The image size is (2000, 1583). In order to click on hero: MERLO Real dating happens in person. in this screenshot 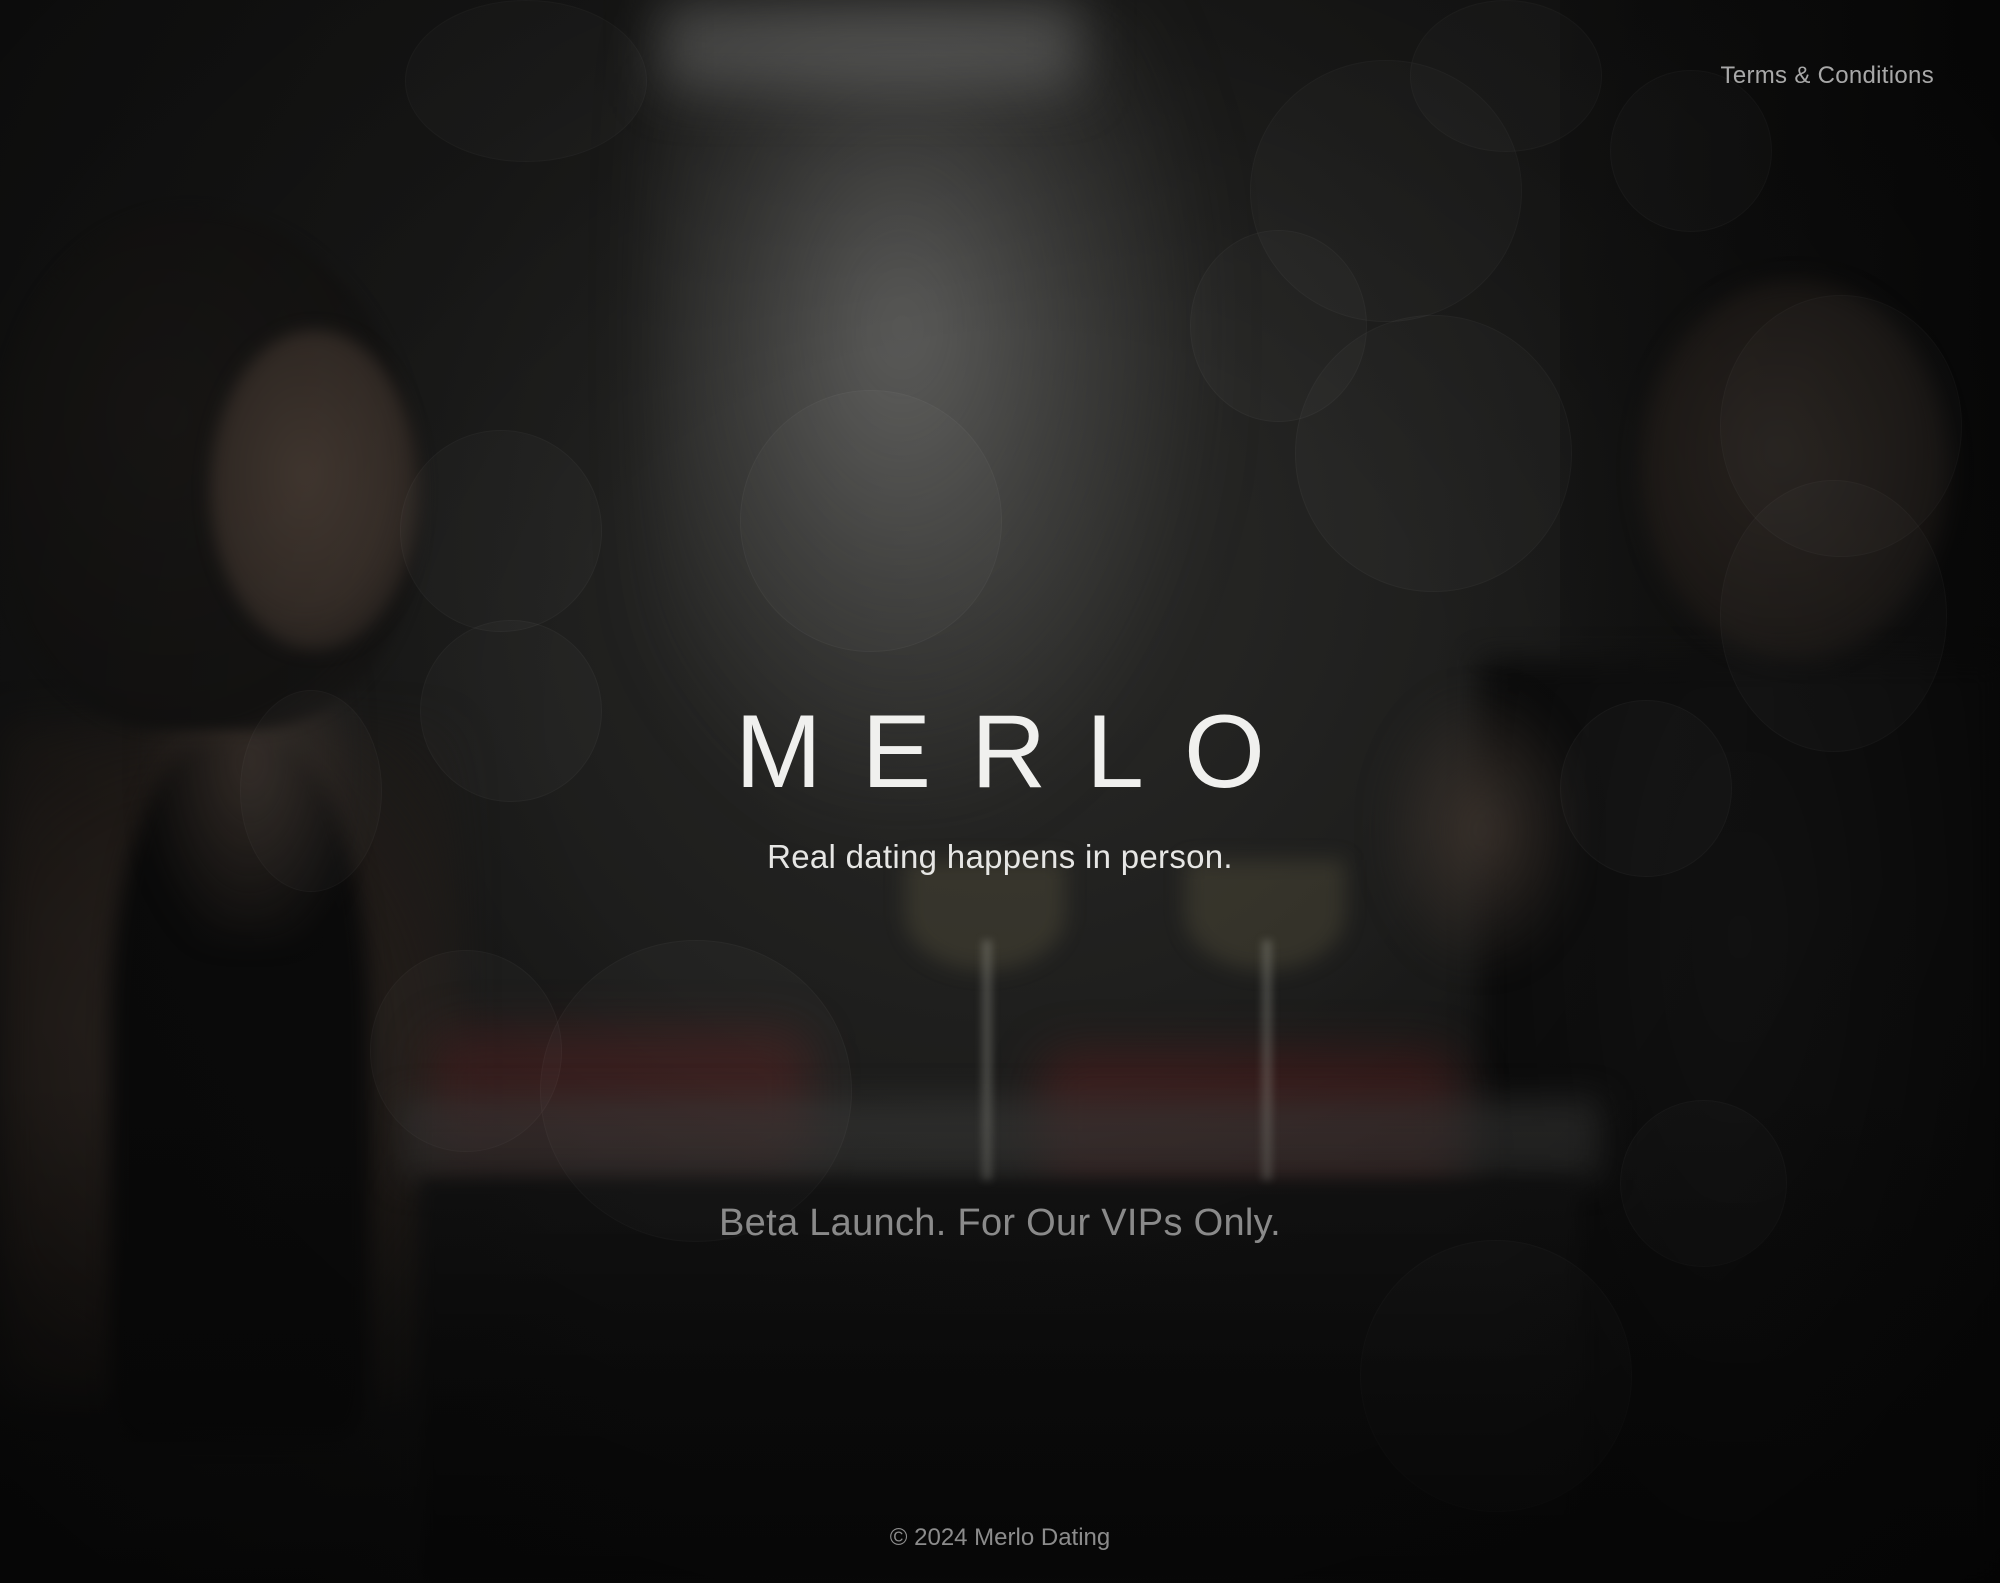, I will do `click(1000, 788)`.